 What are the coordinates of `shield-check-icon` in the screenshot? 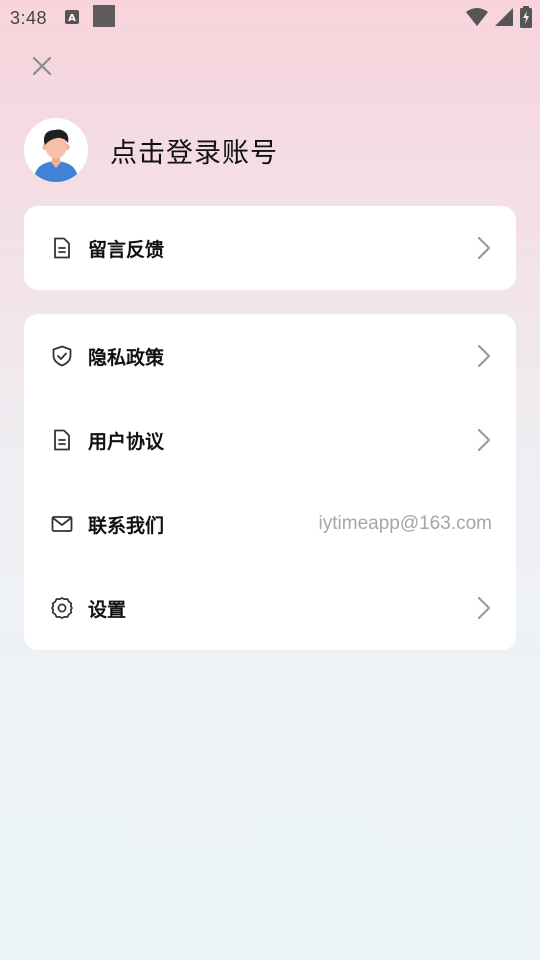 It's located at (62, 356).